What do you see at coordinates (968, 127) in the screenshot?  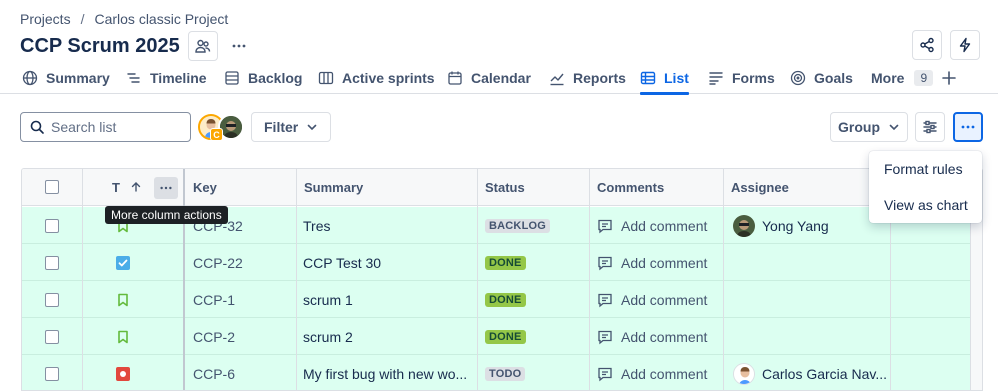 I see `more-actions-button` at bounding box center [968, 127].